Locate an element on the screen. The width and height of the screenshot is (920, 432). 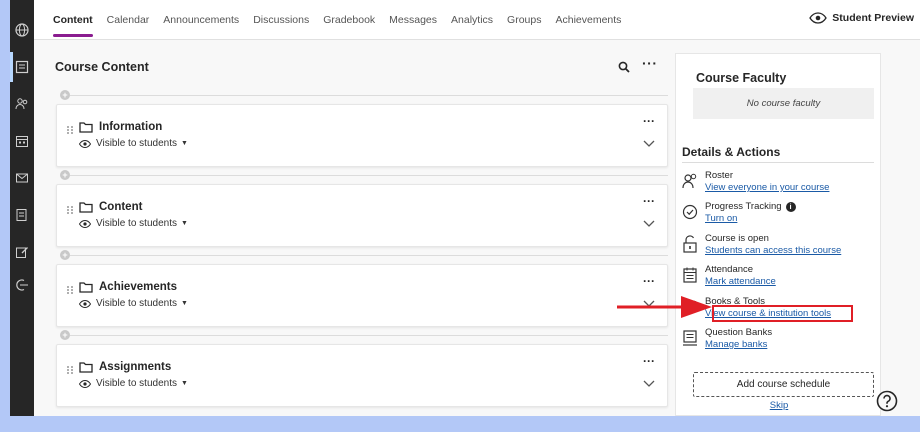
search-icon is located at coordinates (624, 69).